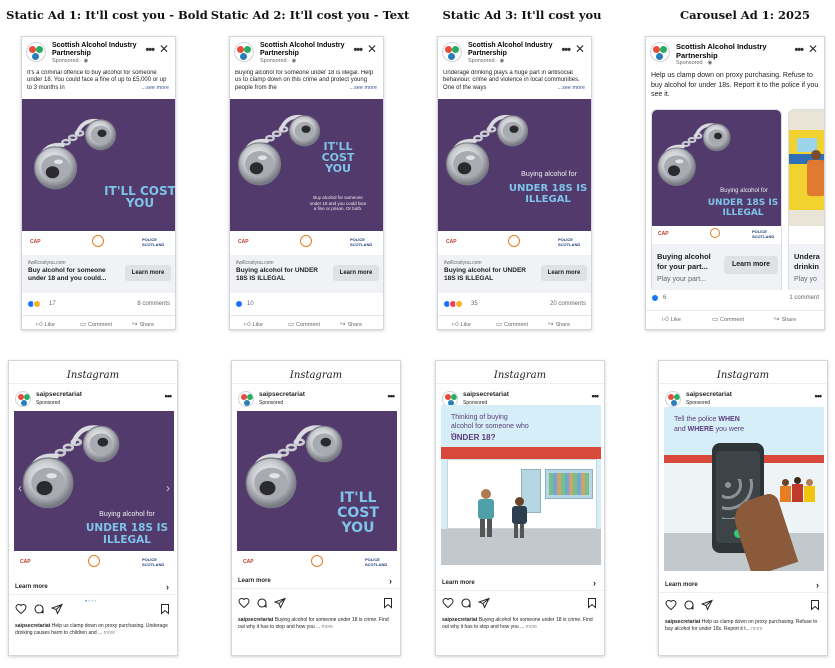 This screenshot has height=668, width=835. Describe the element at coordinates (735, 299) in the screenshot. I see `reactions-bar: 6 1 comment` at that location.